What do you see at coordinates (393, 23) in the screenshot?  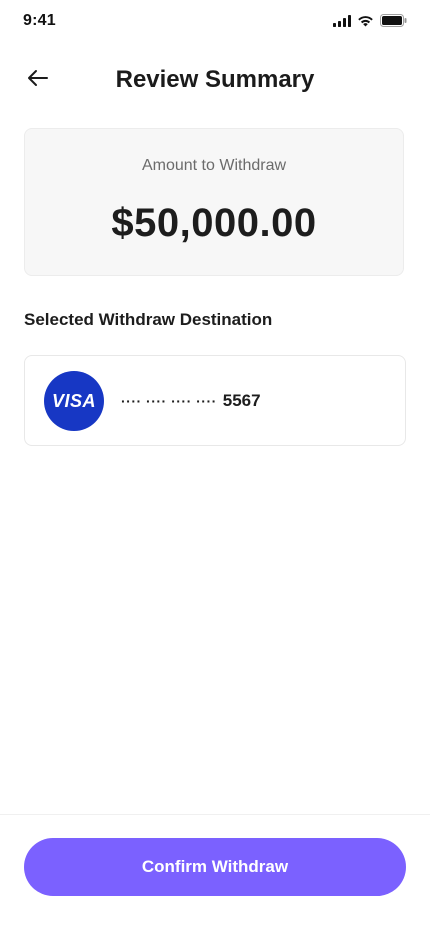 I see `battery-icon` at bounding box center [393, 23].